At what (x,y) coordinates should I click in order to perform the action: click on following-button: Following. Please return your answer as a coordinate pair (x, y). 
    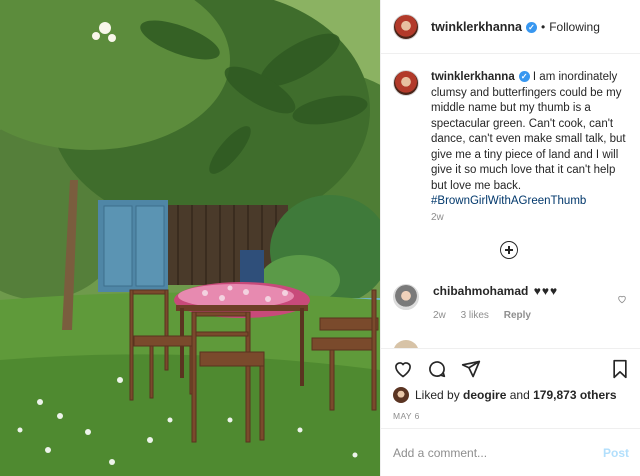
    Looking at the image, I should click on (574, 27).